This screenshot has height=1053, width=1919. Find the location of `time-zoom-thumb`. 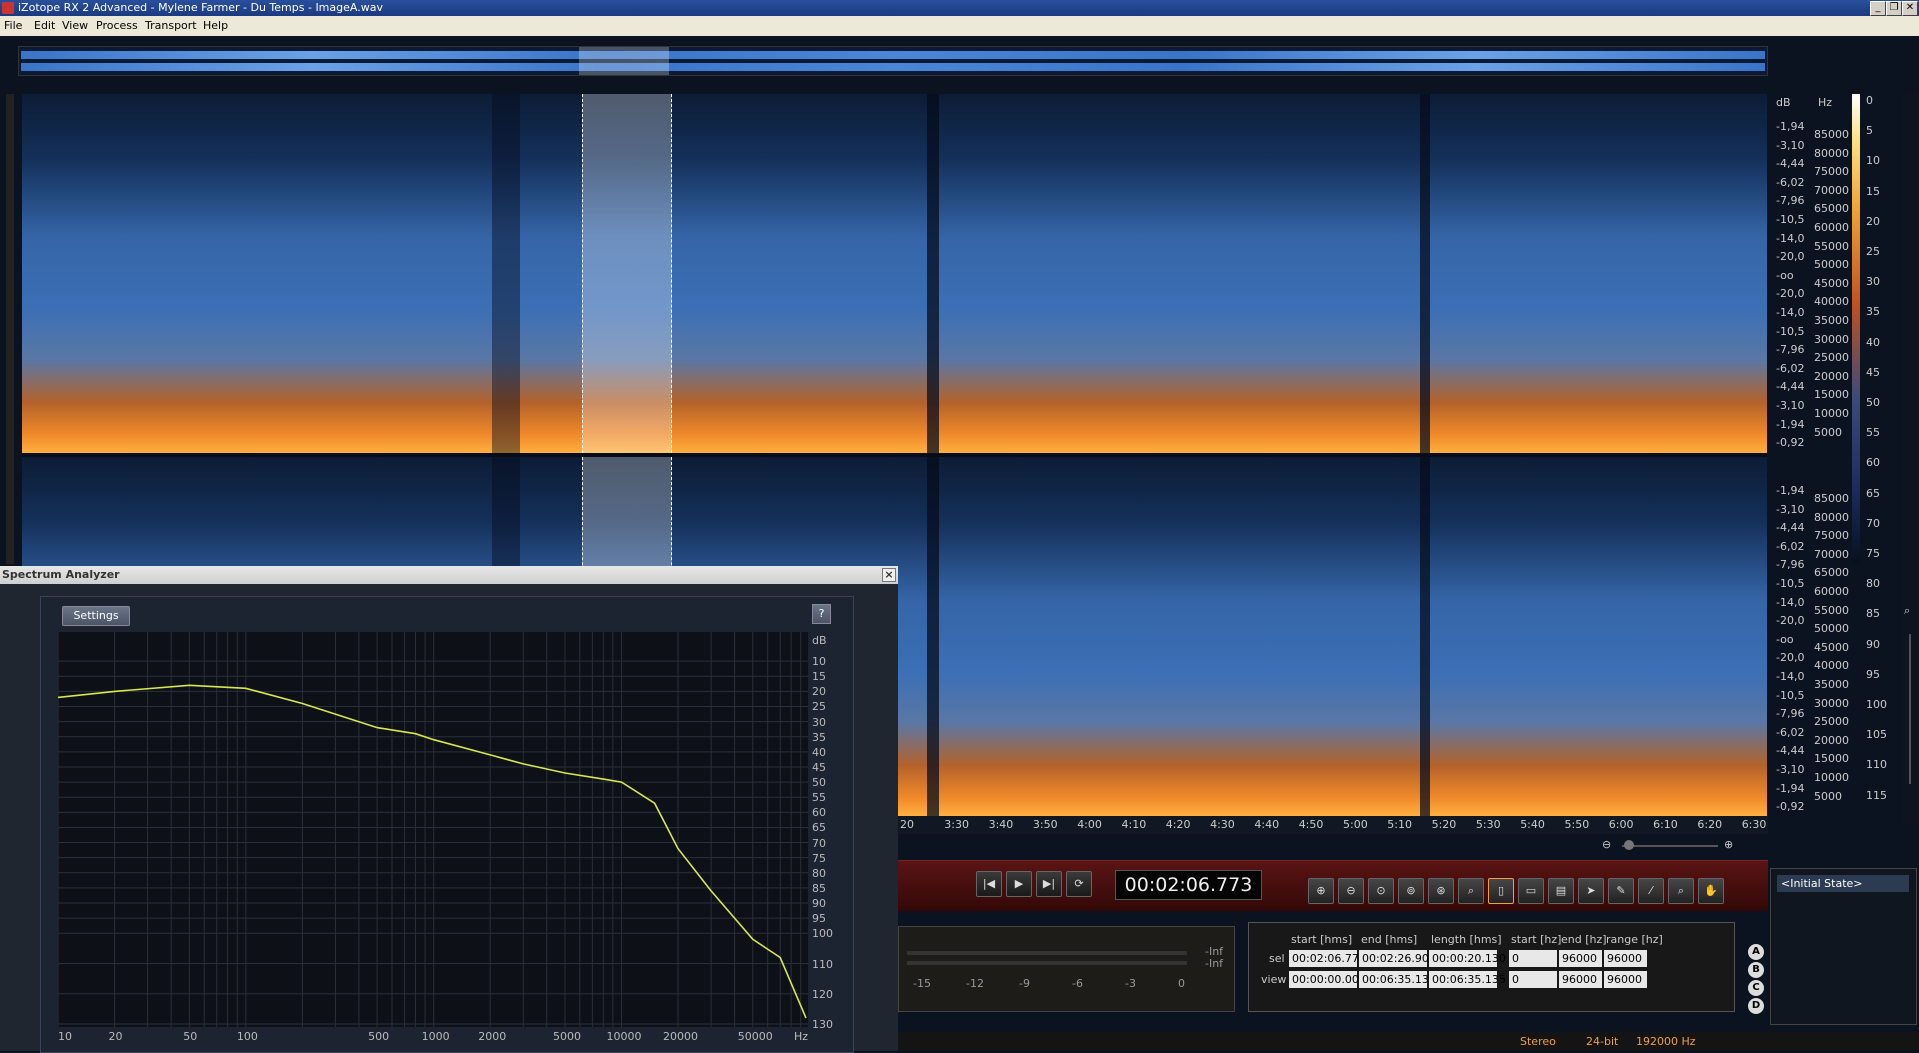

time-zoom-thumb is located at coordinates (1629, 845).